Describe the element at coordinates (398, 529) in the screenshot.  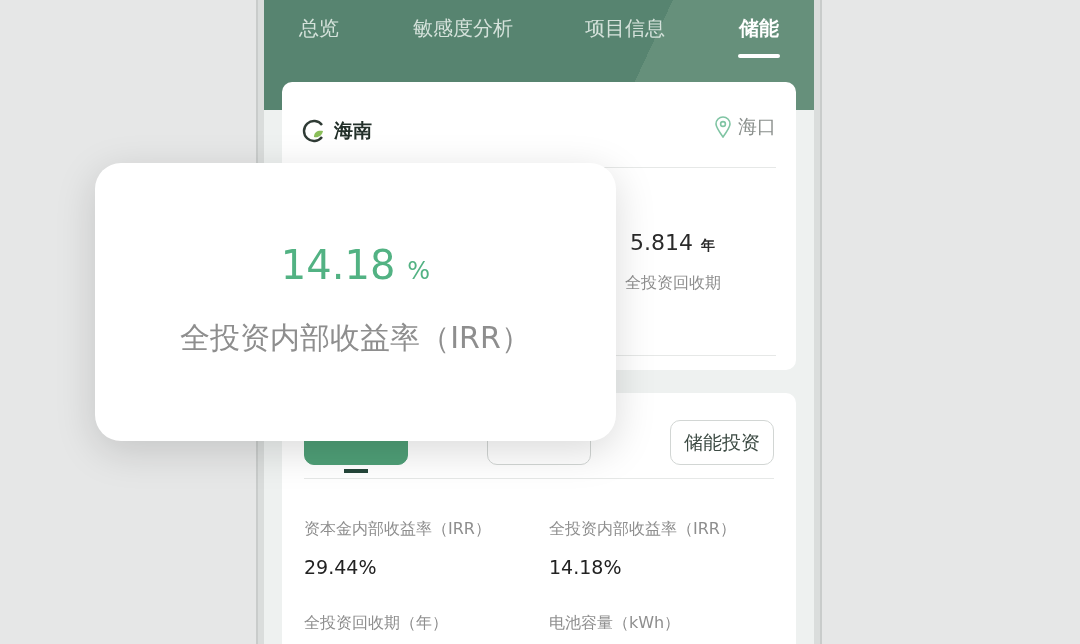
I see `metric-label: 资本金内部收益率（IRR）` at that location.